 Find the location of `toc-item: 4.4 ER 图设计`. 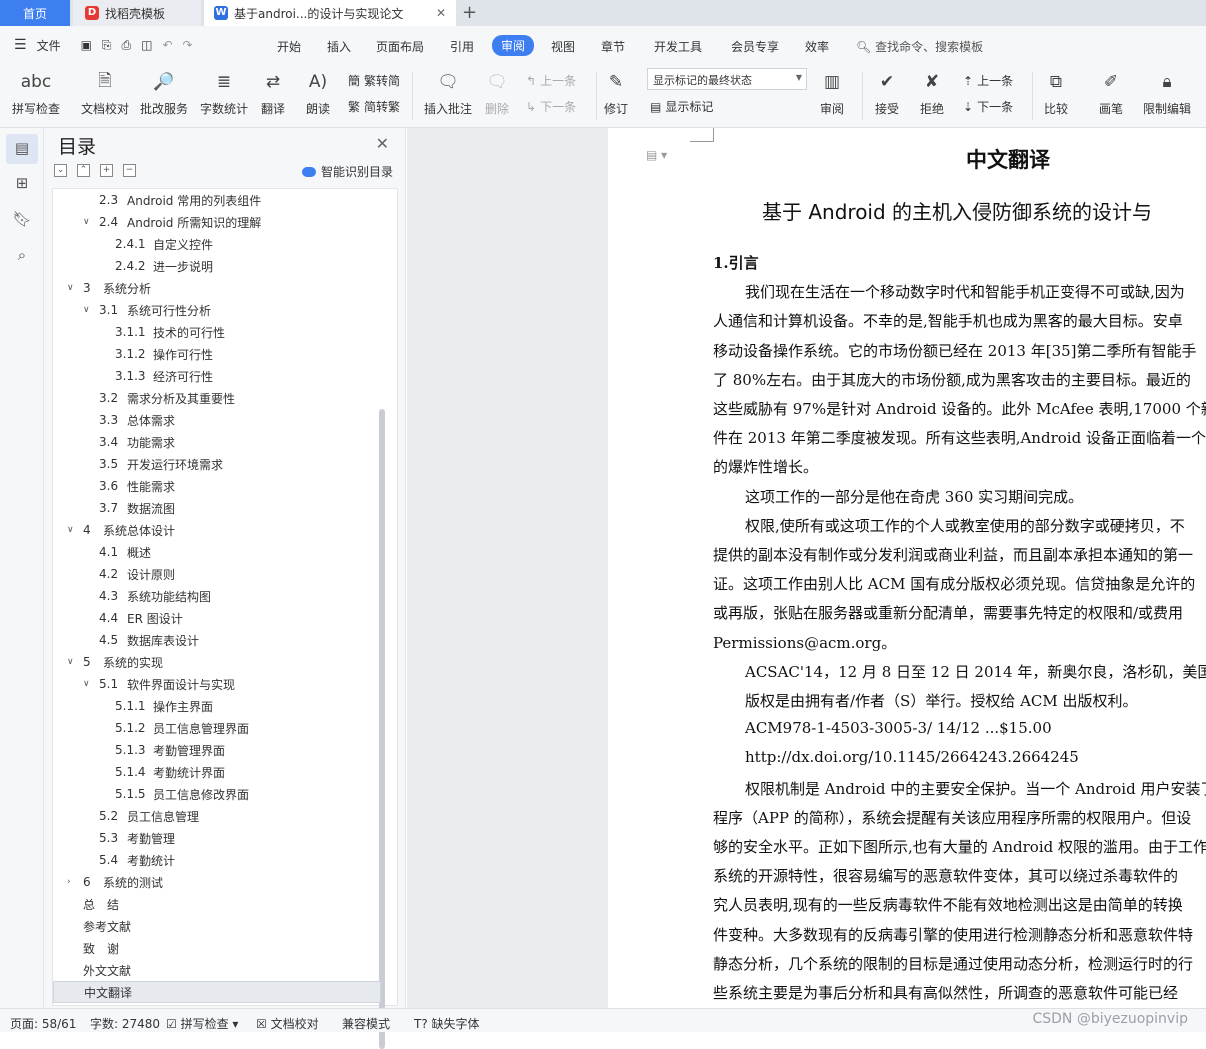

toc-item: 4.4 ER 图设计 is located at coordinates (217, 618).